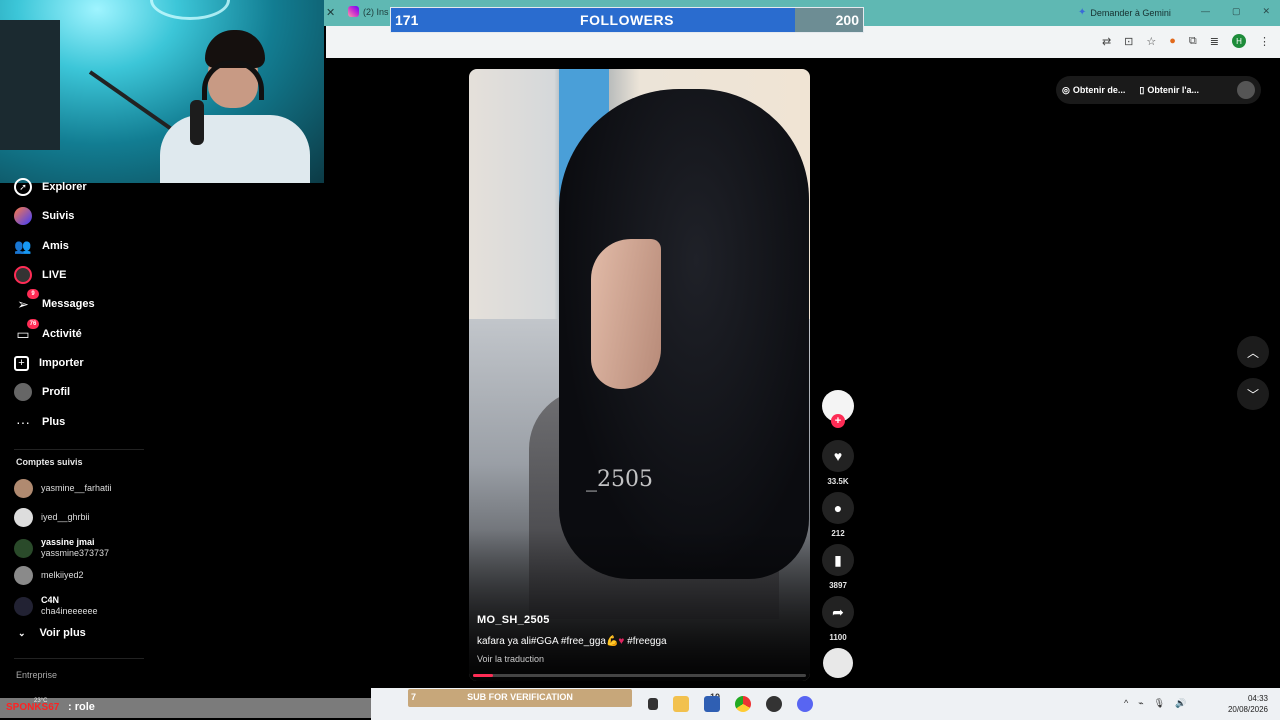 Image resolution: width=1280 pixels, height=720 pixels. What do you see at coordinates (1172, 41) in the screenshot?
I see `extension-fox-icon: ●` at bounding box center [1172, 41].